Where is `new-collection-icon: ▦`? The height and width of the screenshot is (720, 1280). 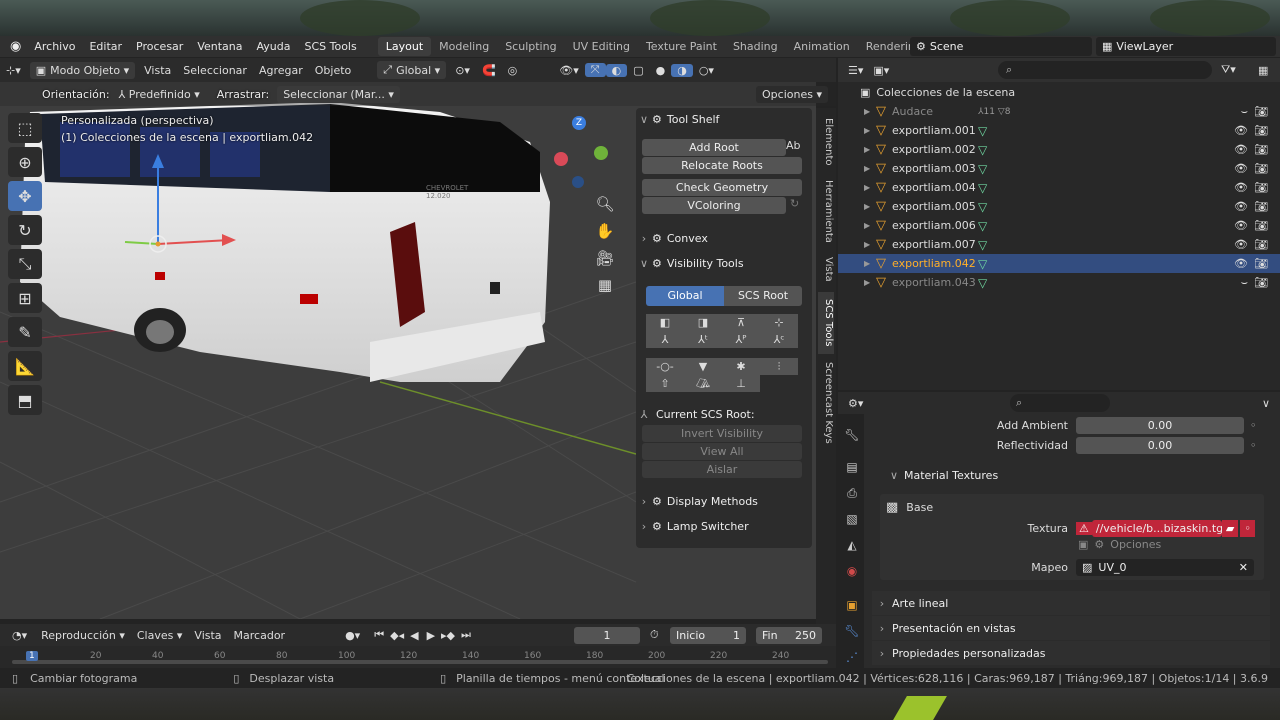
new-collection-icon: ▦ is located at coordinates (1263, 70).